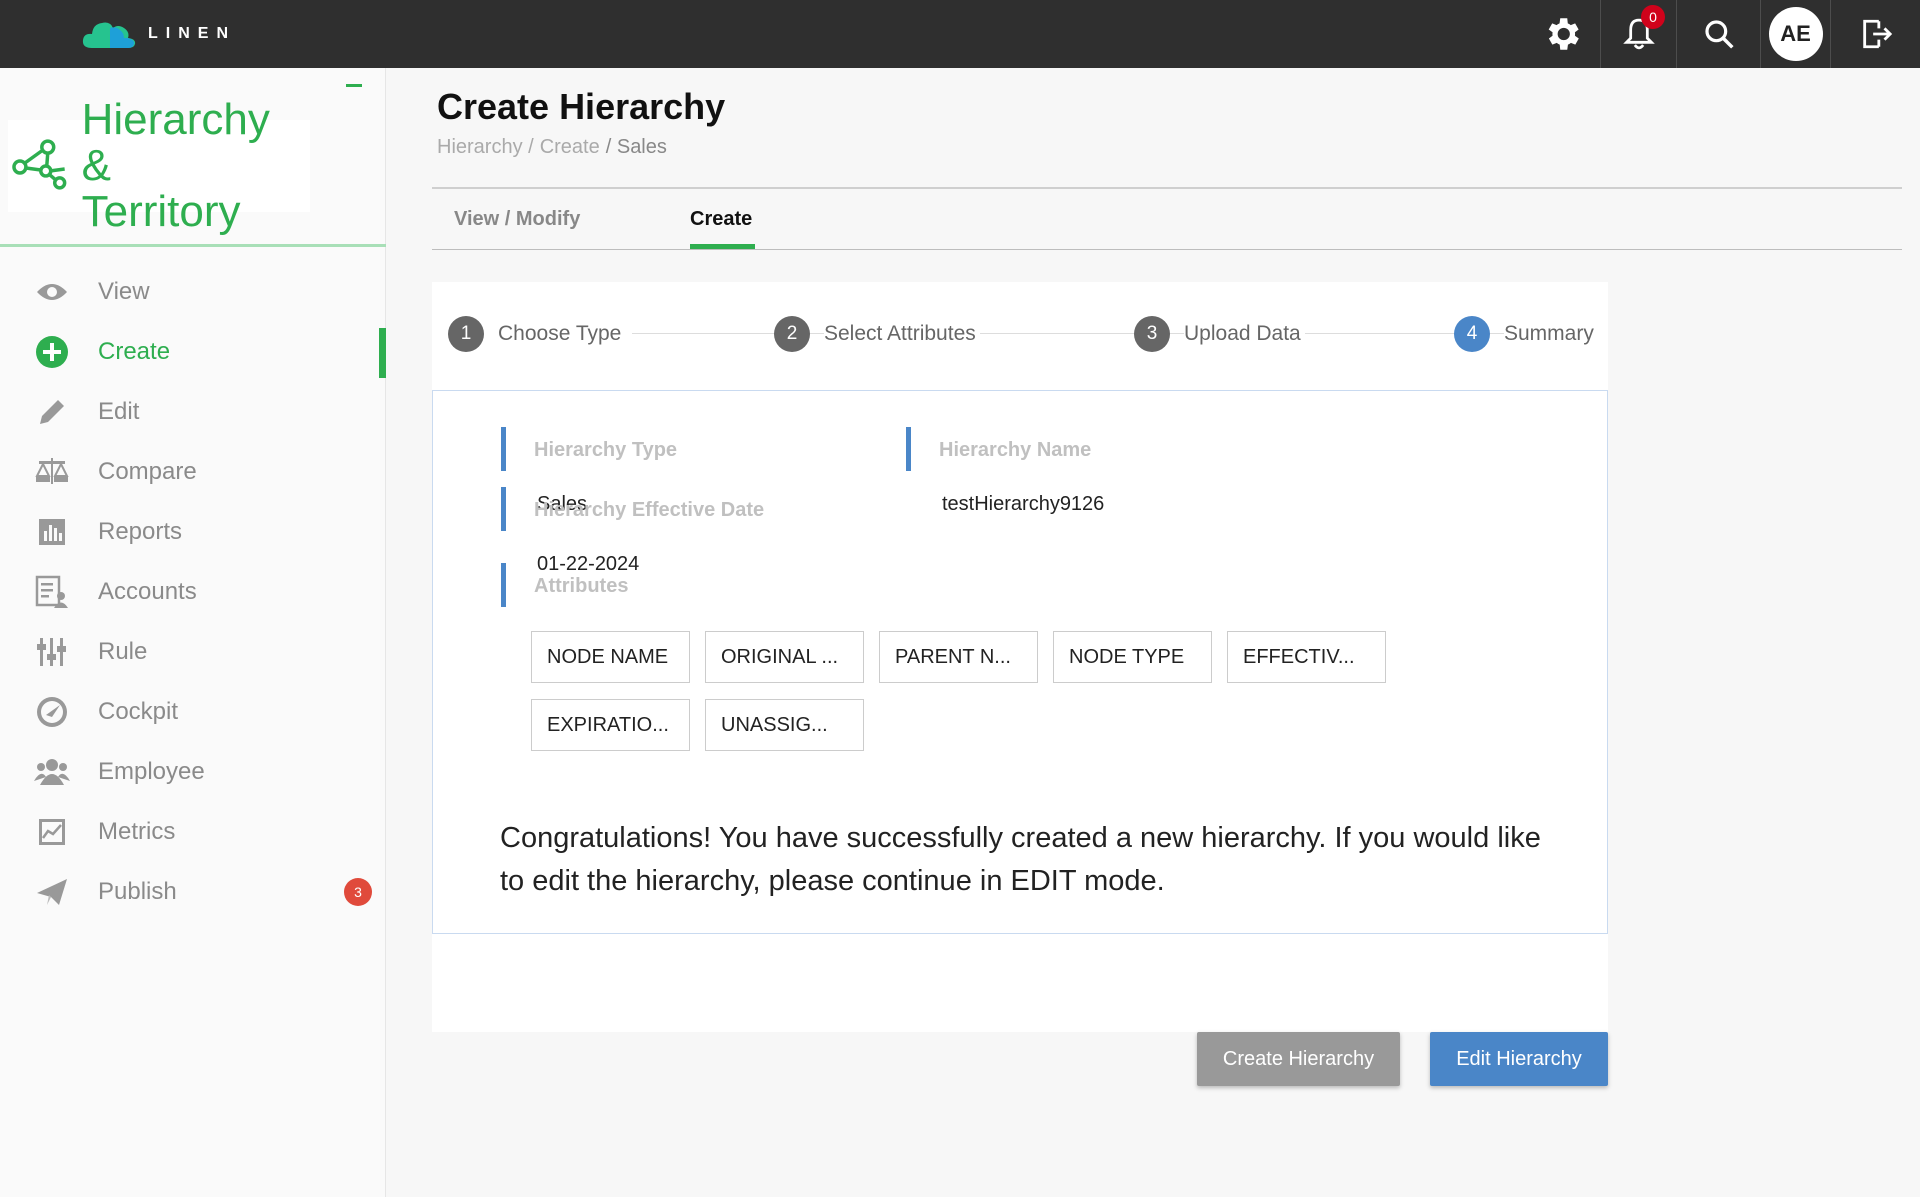 Image resolution: width=1920 pixels, height=1197 pixels. What do you see at coordinates (147, 591) in the screenshot?
I see `sidebar-item-label: Accounts` at bounding box center [147, 591].